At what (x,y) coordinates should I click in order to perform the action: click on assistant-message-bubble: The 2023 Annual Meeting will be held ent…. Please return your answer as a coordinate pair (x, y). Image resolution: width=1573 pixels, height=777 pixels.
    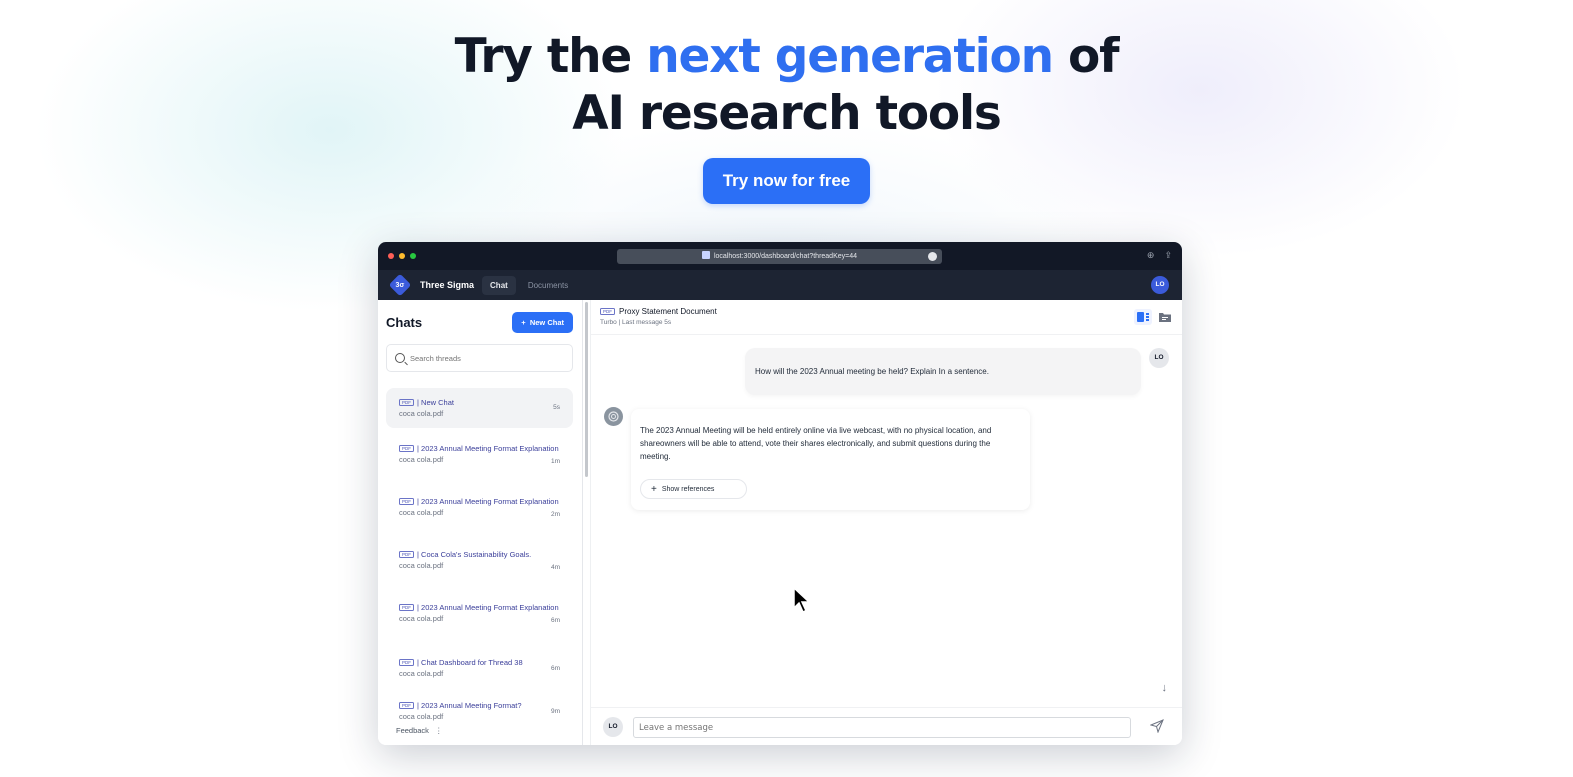
    Looking at the image, I should click on (830, 459).